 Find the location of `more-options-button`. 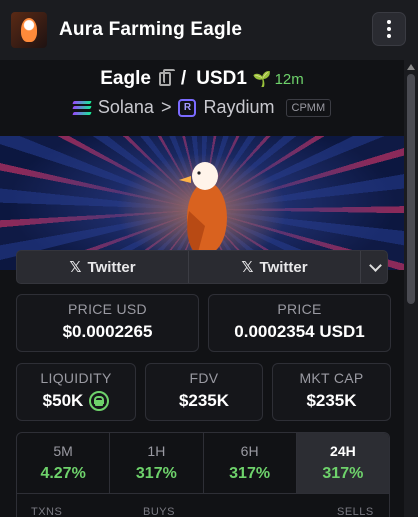

more-options-button is located at coordinates (389, 29).